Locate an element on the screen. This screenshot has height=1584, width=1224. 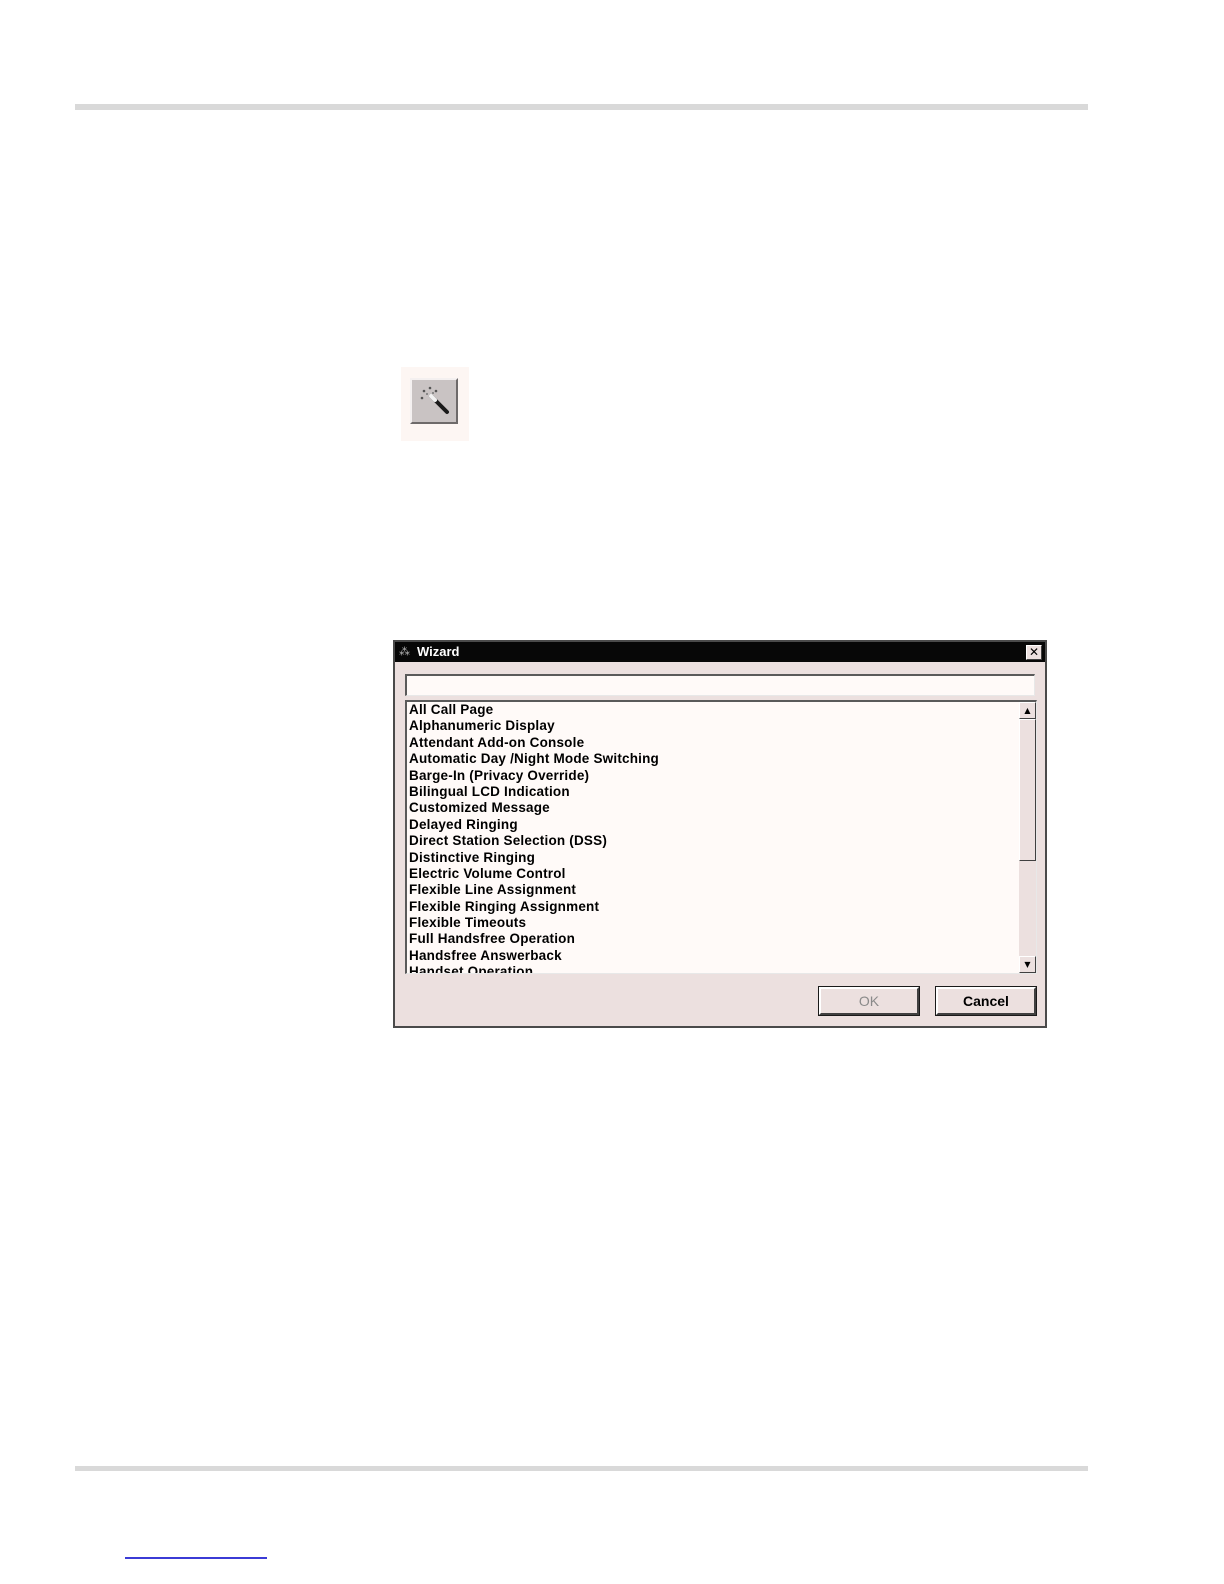
list-item: Direct Station Selection (DSS) is located at coordinates (713, 841).